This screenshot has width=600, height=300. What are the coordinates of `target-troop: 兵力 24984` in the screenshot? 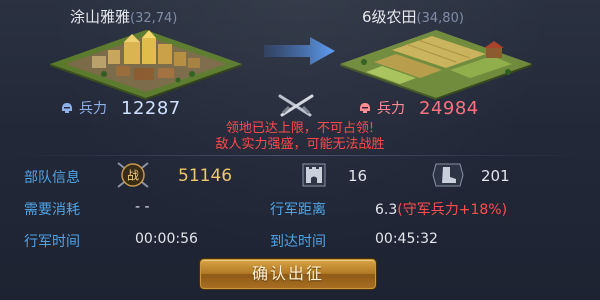 It's located at (418, 108).